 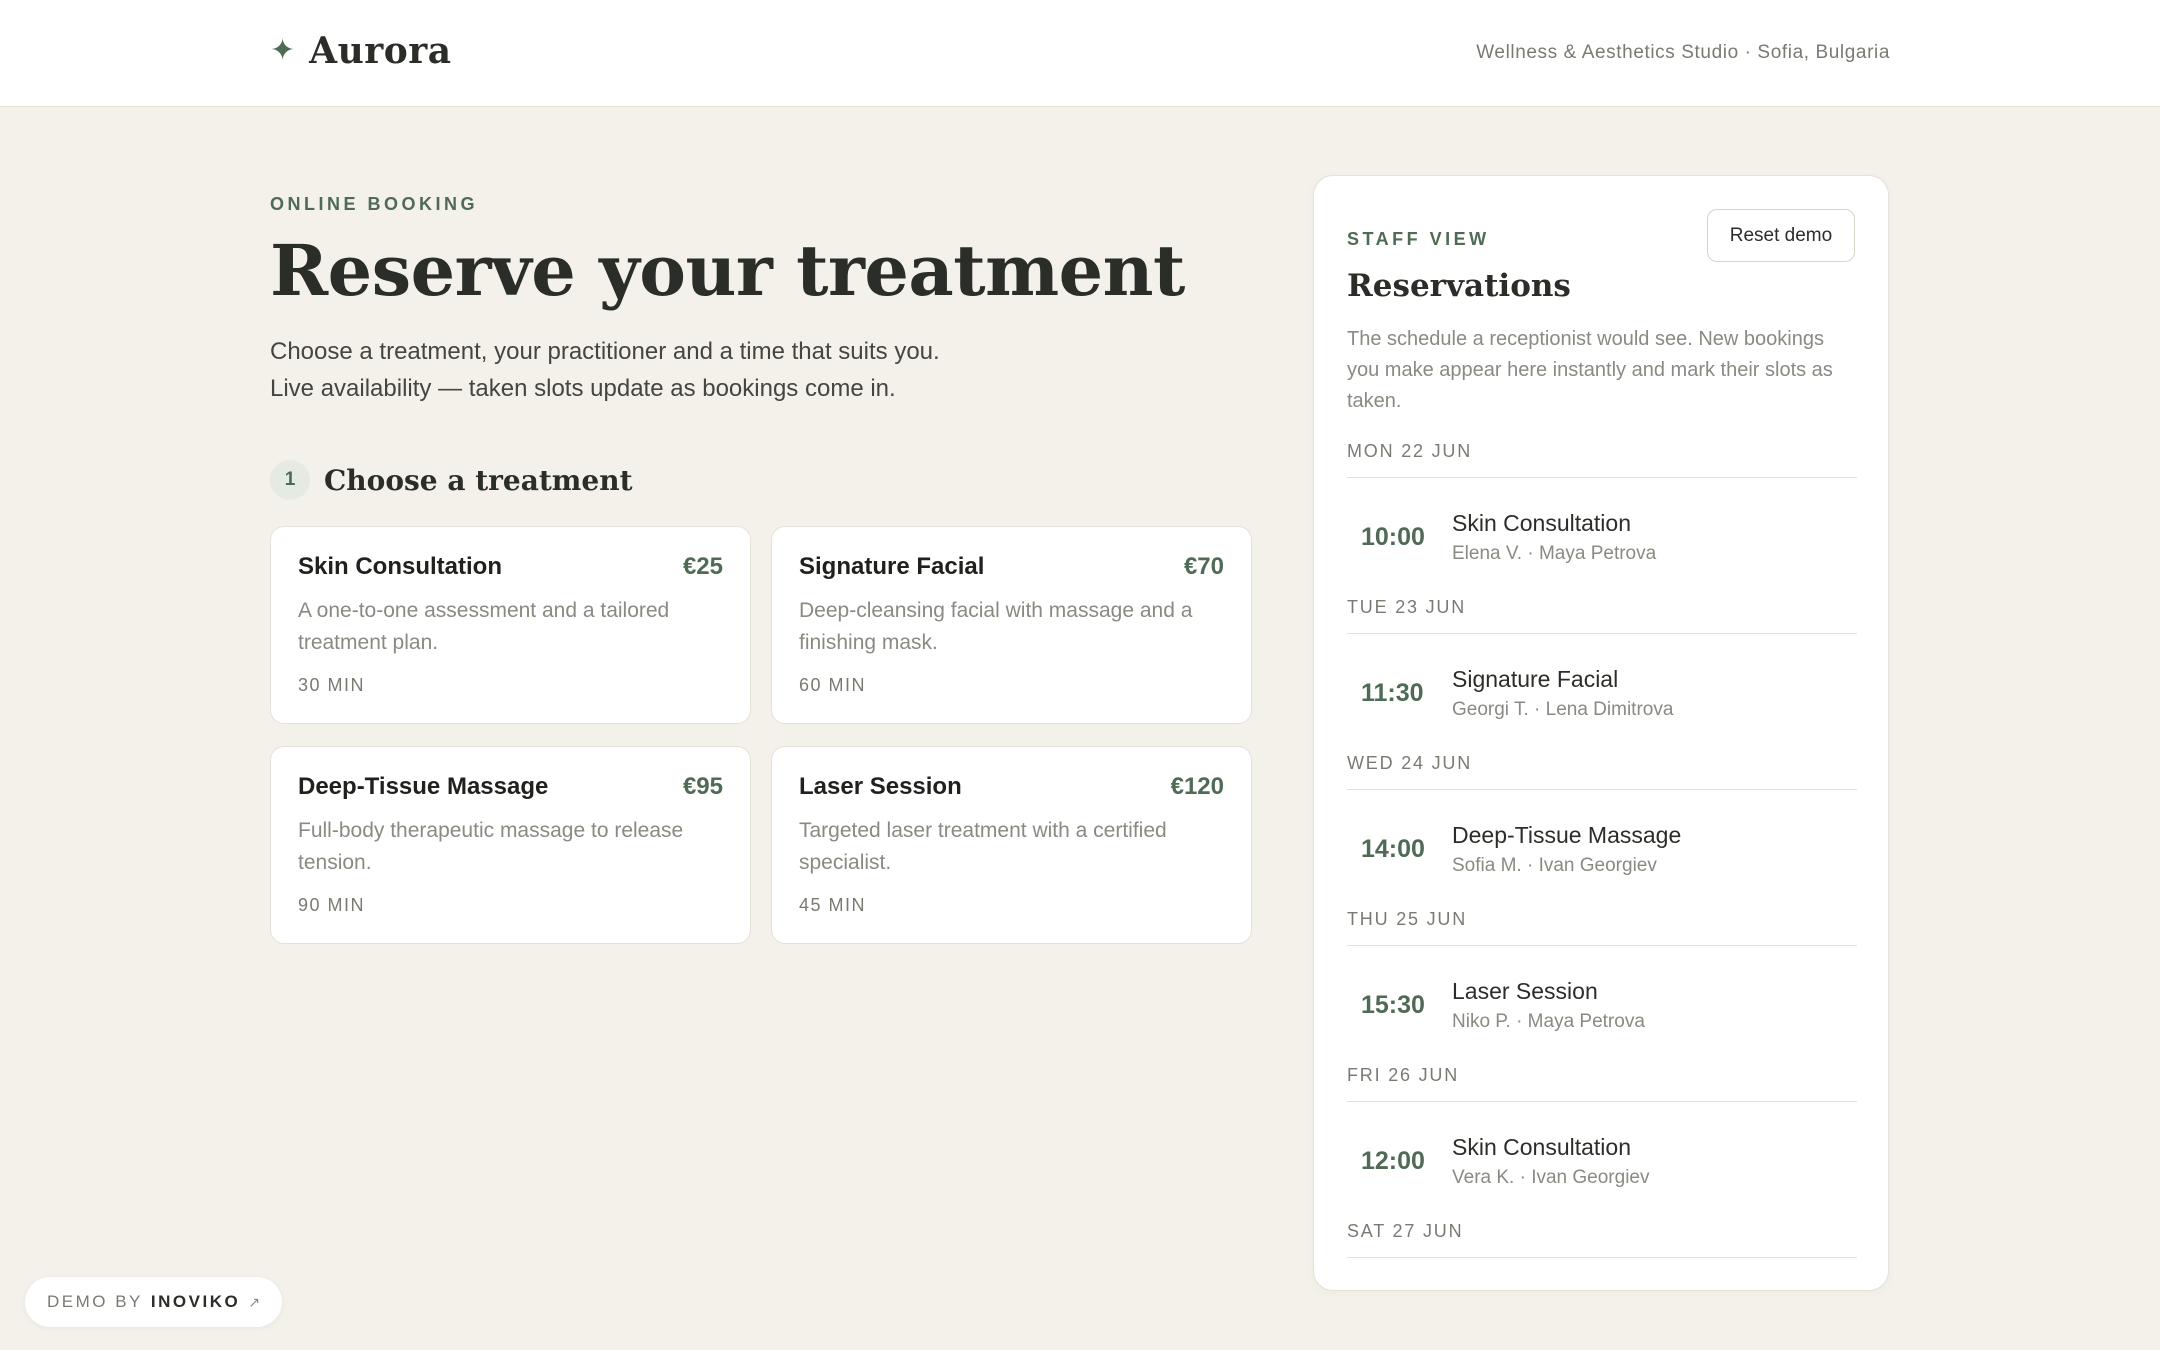 I want to click on reservation-client-practitioner: Elena V. · Maya Petrova, so click(x=1554, y=553).